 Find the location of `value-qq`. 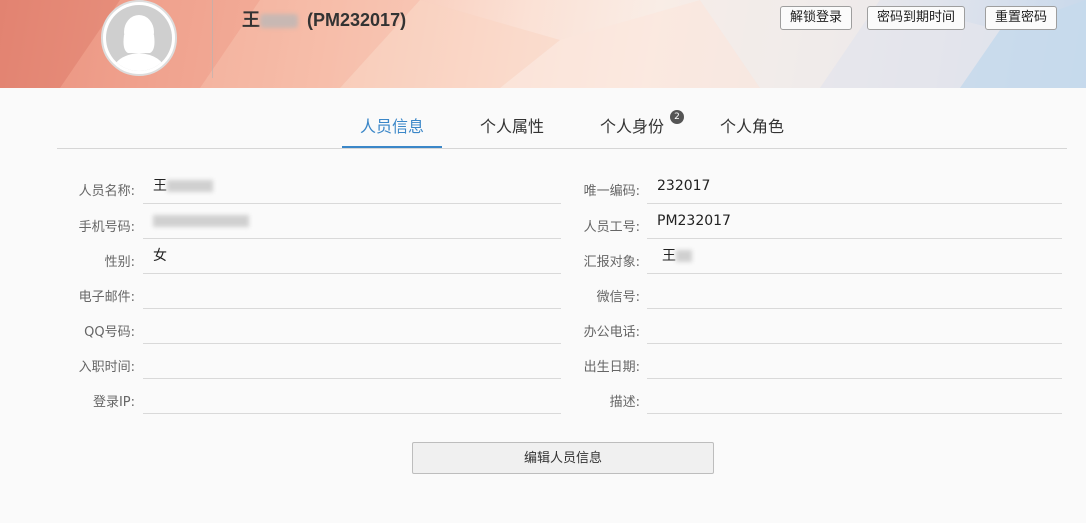

value-qq is located at coordinates (352, 326).